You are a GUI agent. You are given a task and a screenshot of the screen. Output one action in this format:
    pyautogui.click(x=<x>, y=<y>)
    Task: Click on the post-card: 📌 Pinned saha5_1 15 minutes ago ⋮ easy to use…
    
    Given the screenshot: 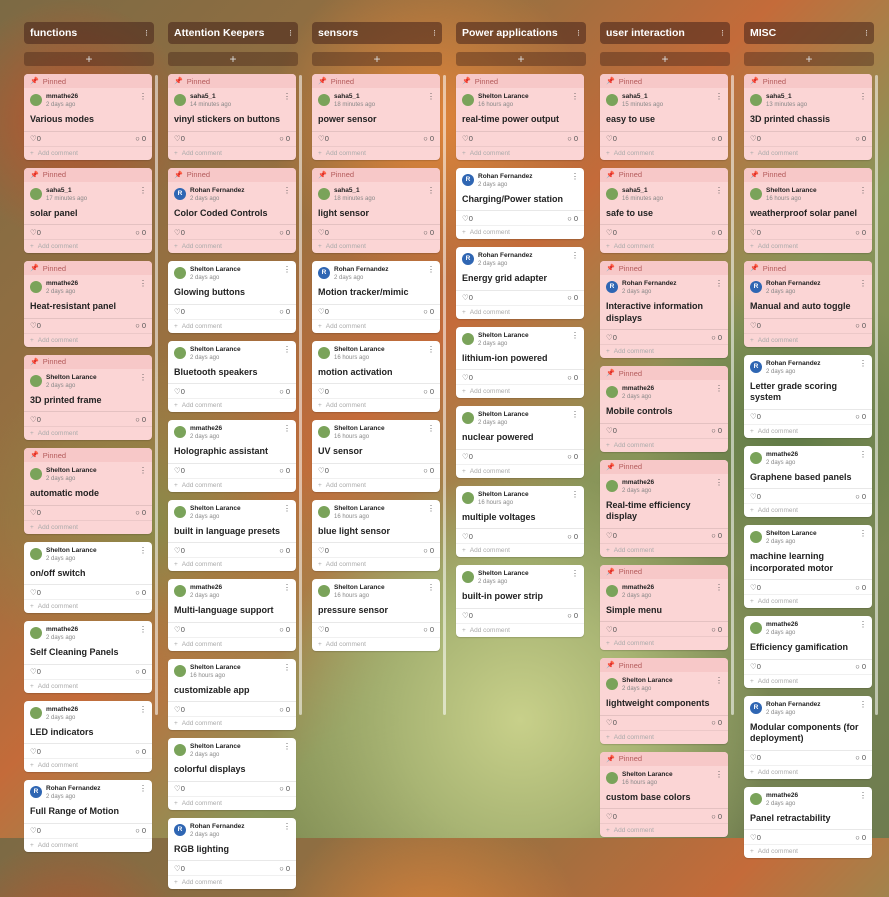 What is the action you would take?
    pyautogui.click(x=664, y=117)
    